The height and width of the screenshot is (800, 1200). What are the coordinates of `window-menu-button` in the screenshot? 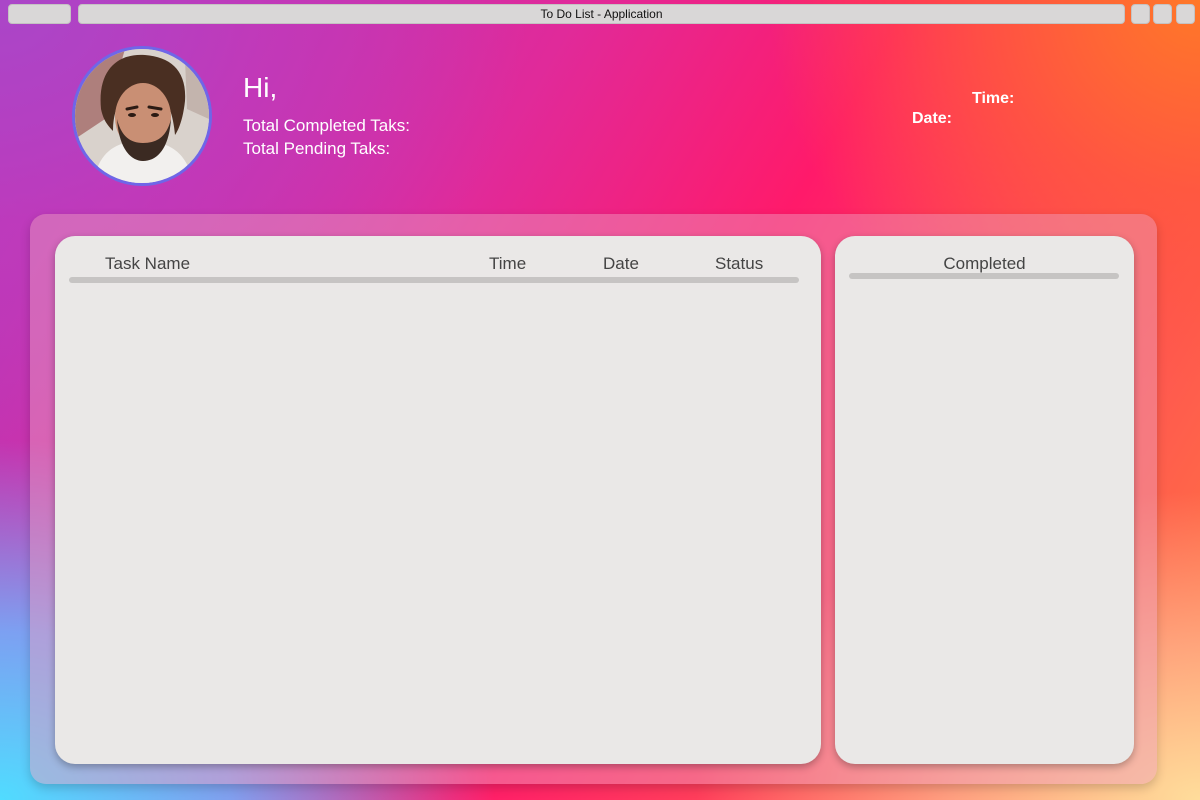 It's located at (39, 14).